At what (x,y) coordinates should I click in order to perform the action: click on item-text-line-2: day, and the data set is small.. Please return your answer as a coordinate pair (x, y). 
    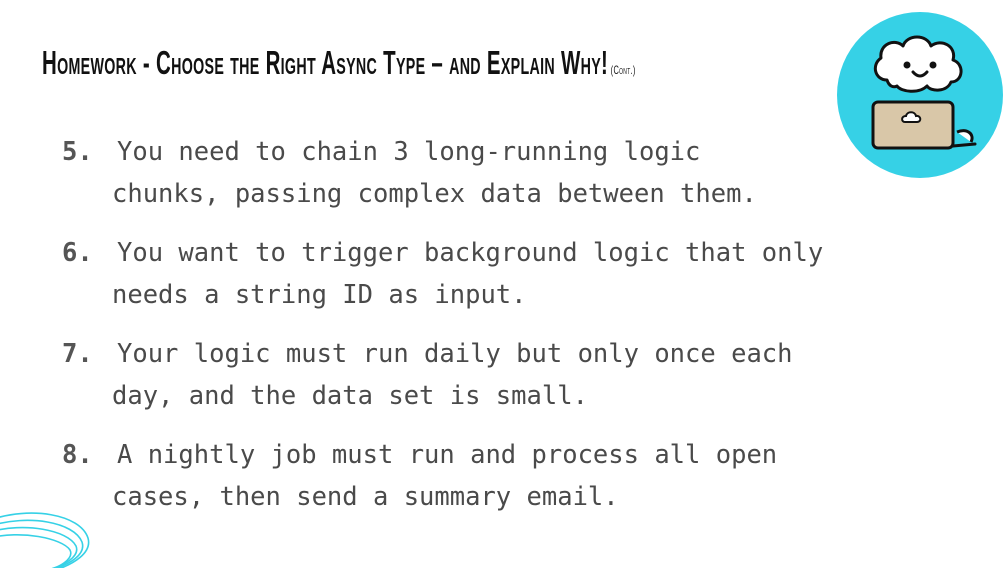
    Looking at the image, I should click on (350, 396).